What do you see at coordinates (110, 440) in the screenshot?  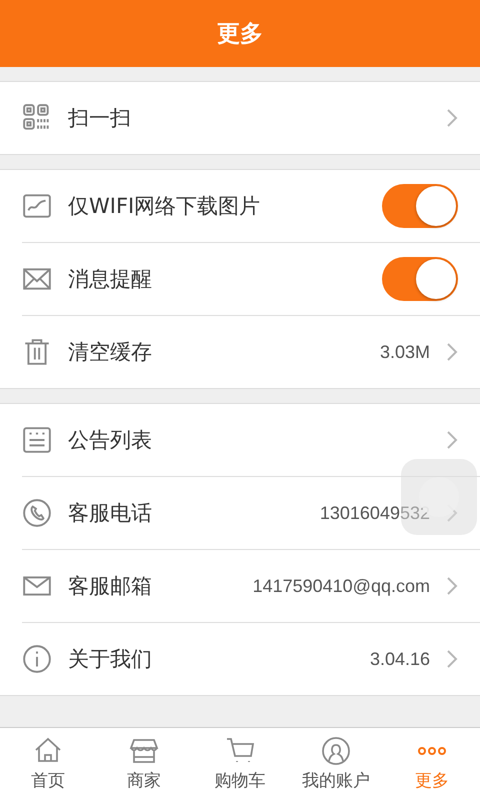 I see `setting-label: 公告列表` at bounding box center [110, 440].